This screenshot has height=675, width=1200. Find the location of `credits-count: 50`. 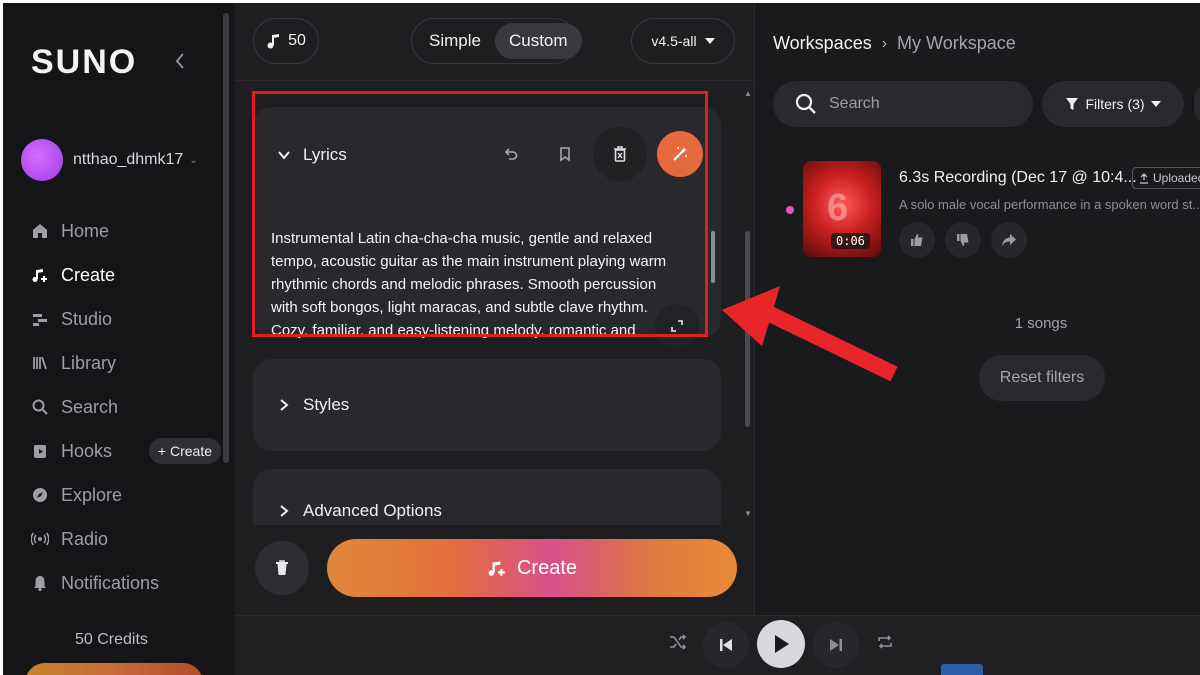

credits-count: 50 is located at coordinates (297, 40).